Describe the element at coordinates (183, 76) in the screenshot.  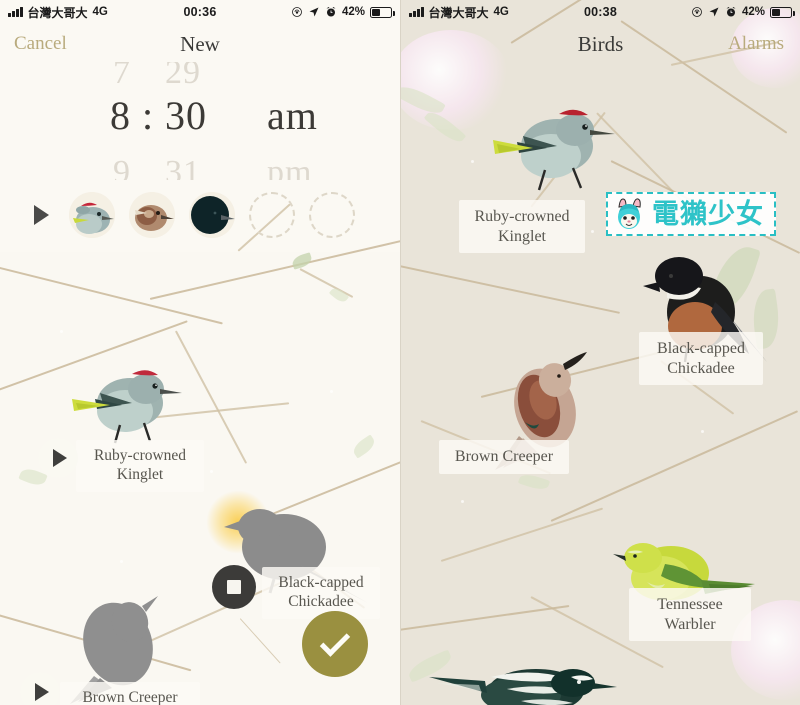
I see `ghost-minute-above: 29` at that location.